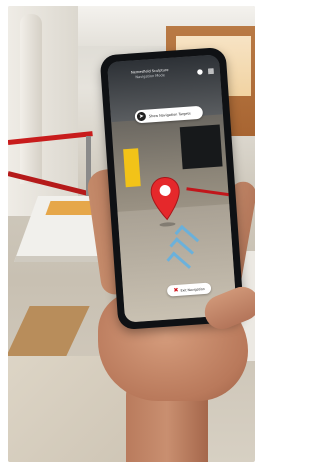  Describe the element at coordinates (192, 289) in the screenshot. I see `exit-button-label: Exit Navigation` at that location.